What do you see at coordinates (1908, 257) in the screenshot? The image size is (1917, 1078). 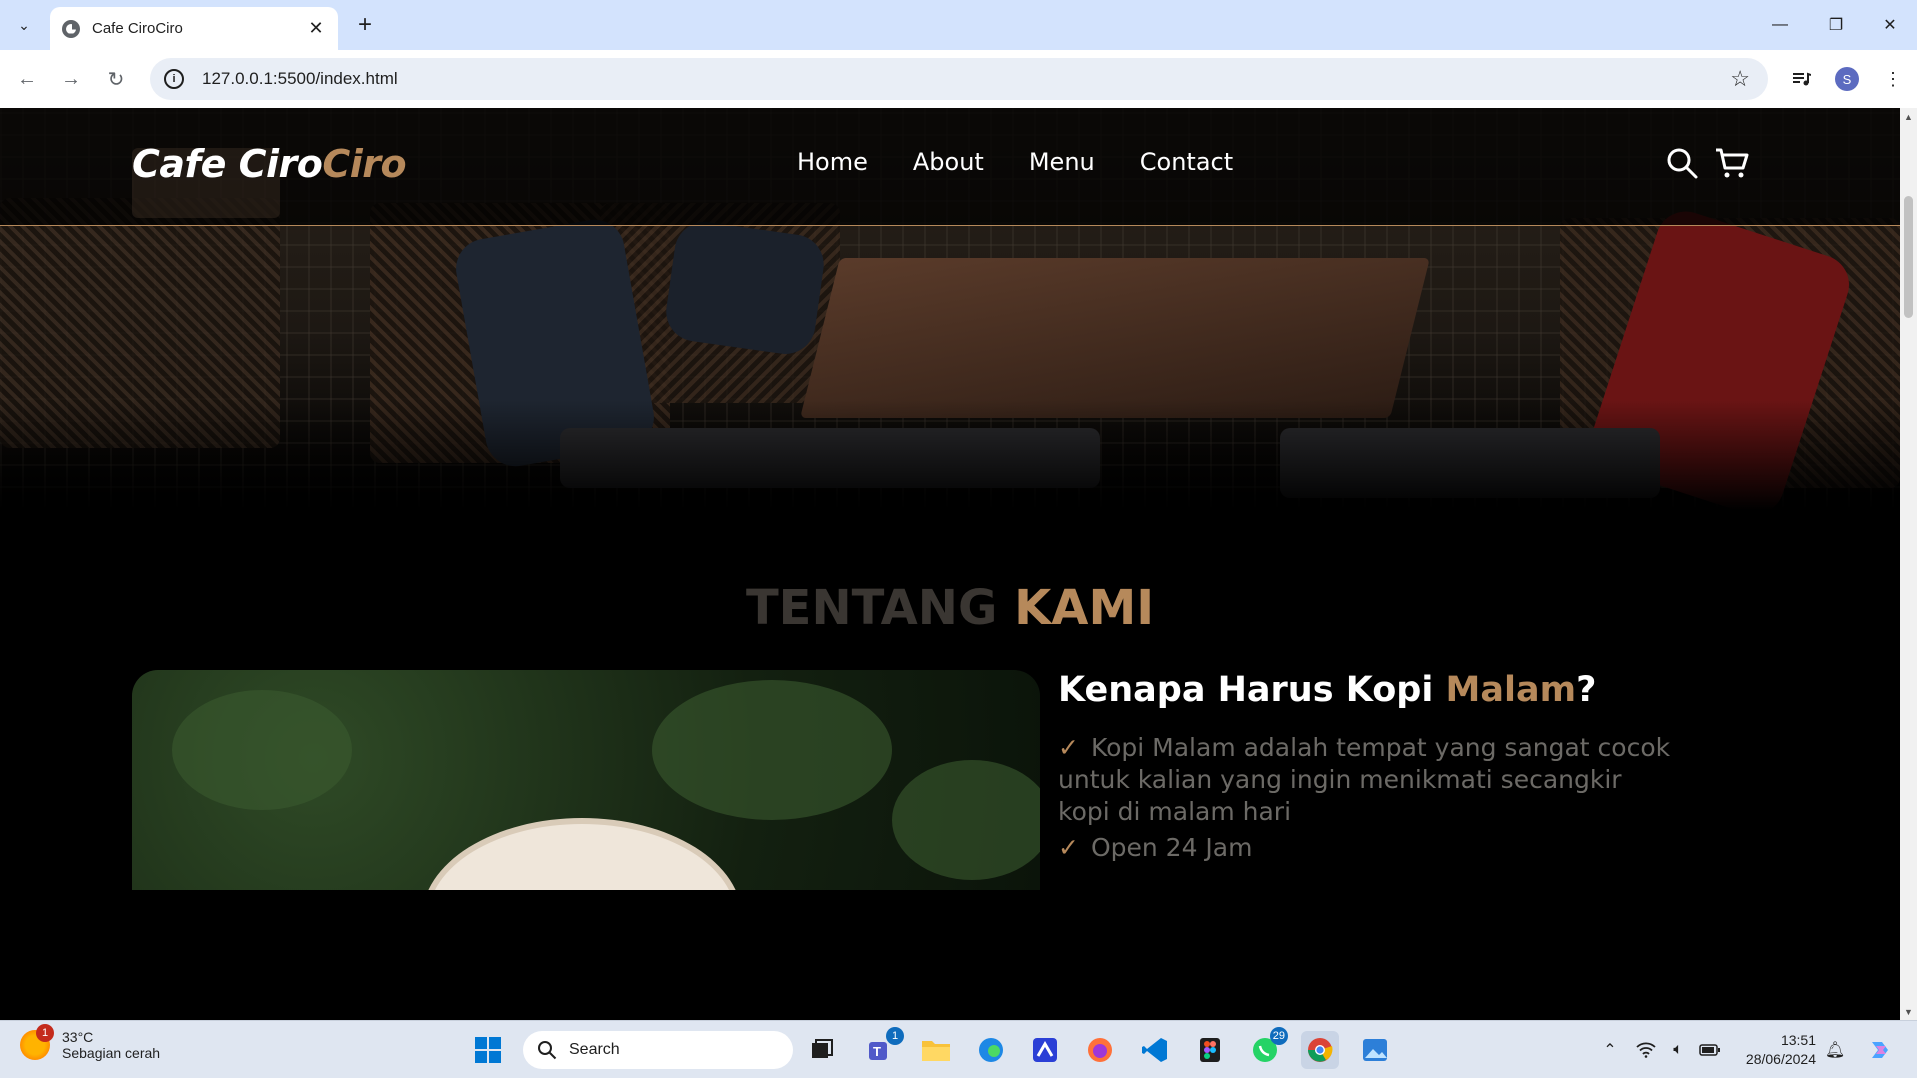 I see `scroll-thumb` at bounding box center [1908, 257].